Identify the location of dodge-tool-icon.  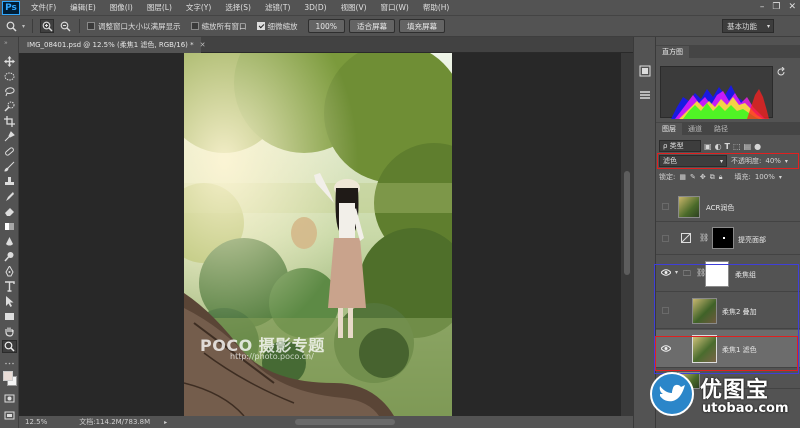
(9, 256).